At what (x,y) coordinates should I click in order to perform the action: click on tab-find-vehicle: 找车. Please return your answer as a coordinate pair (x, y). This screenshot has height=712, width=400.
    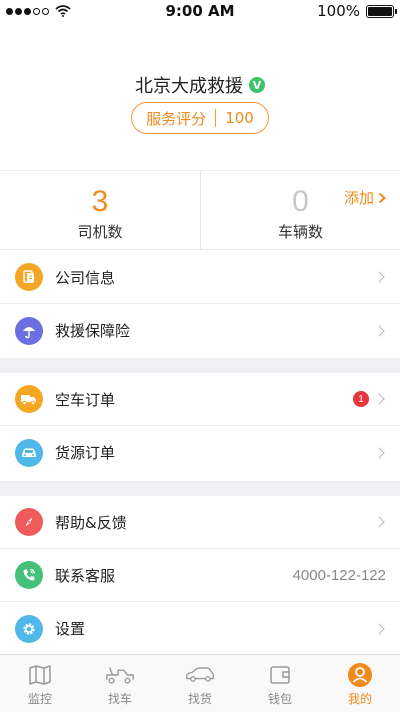
    Looking at the image, I should click on (120, 683).